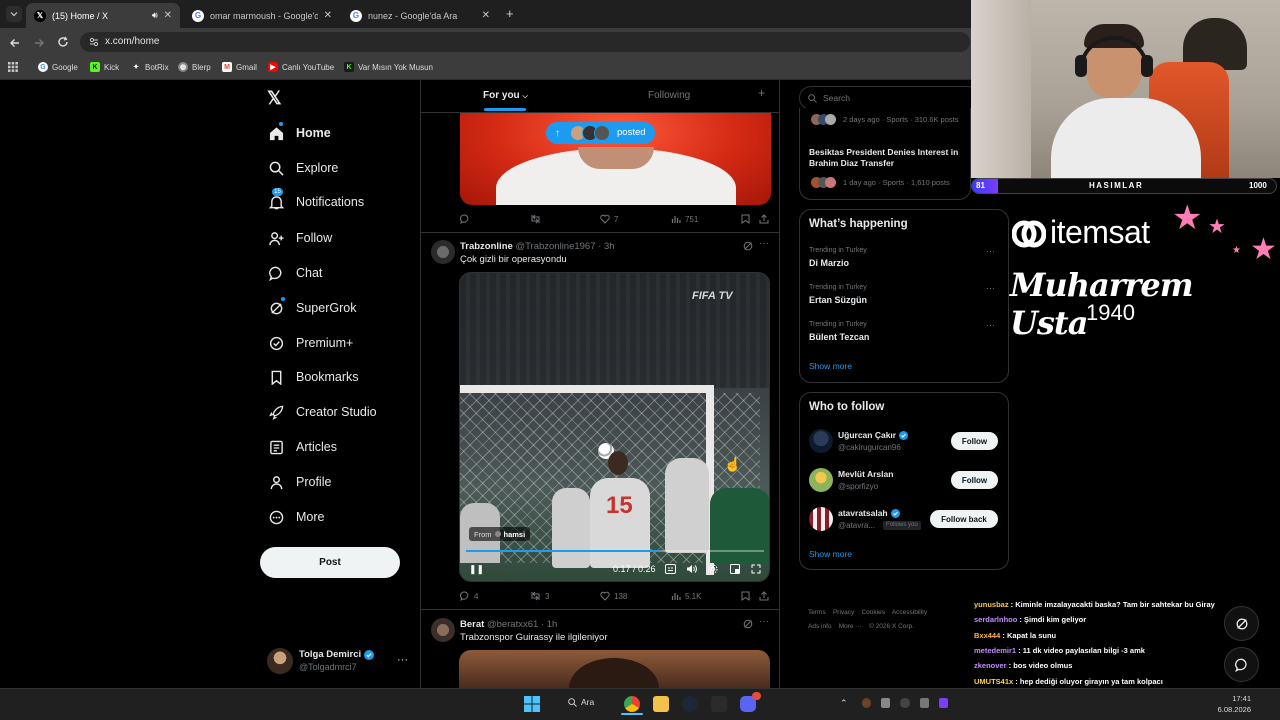 Image resolution: width=1280 pixels, height=720 pixels. What do you see at coordinates (420, 15) in the screenshot?
I see `tab-nunez: G nunez - Google'da Ara ✕` at bounding box center [420, 15].